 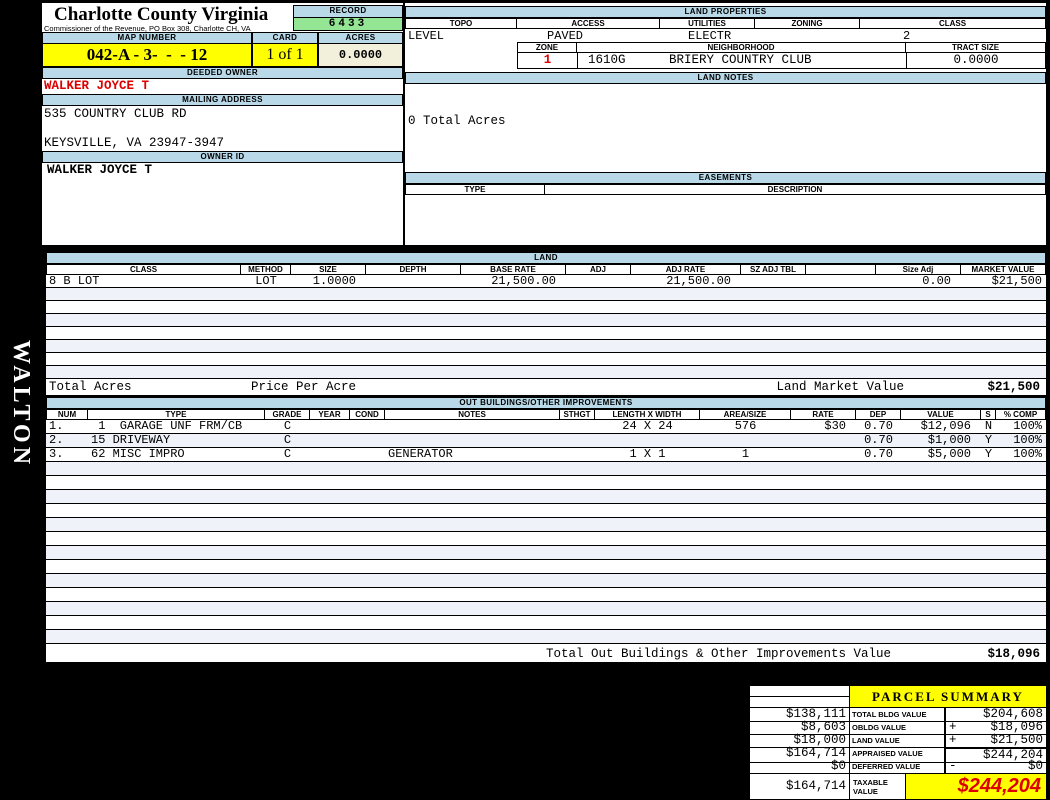 I want to click on deferred-value: $0, so click(x=1035, y=766).